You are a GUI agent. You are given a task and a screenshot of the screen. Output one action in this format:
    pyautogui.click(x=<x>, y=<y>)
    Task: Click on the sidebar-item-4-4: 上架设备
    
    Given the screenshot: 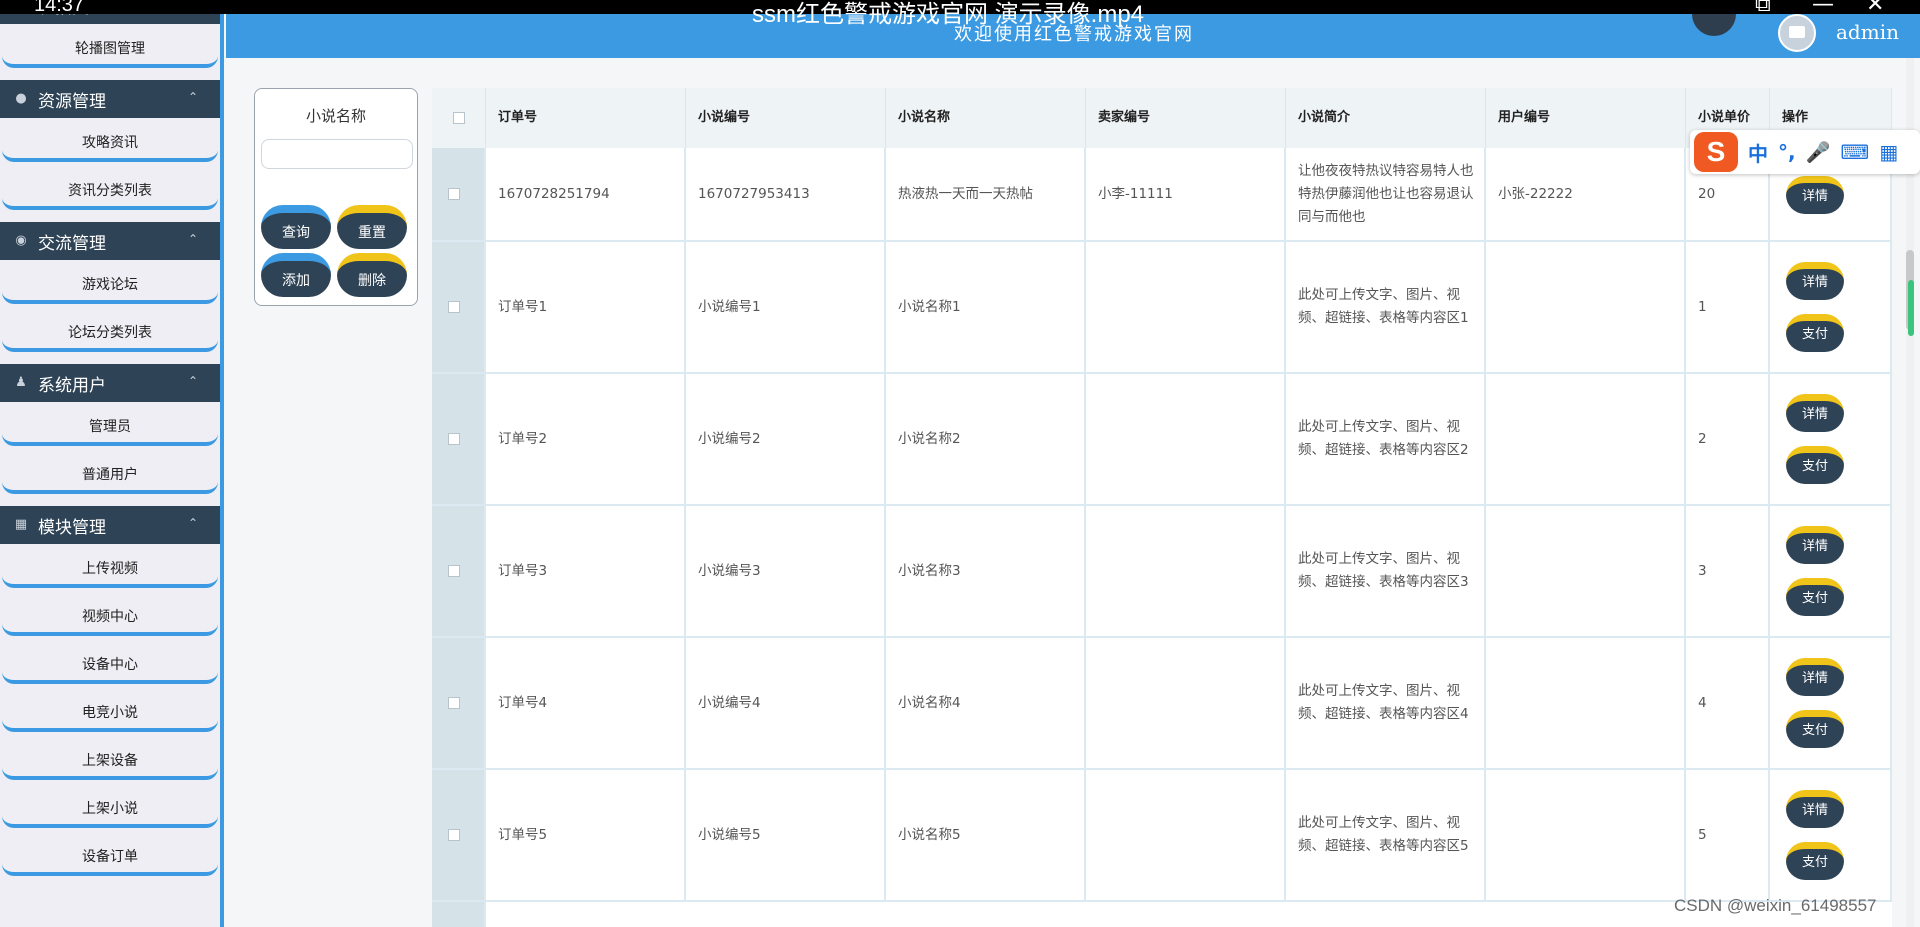 What is the action you would take?
    pyautogui.click(x=110, y=760)
    